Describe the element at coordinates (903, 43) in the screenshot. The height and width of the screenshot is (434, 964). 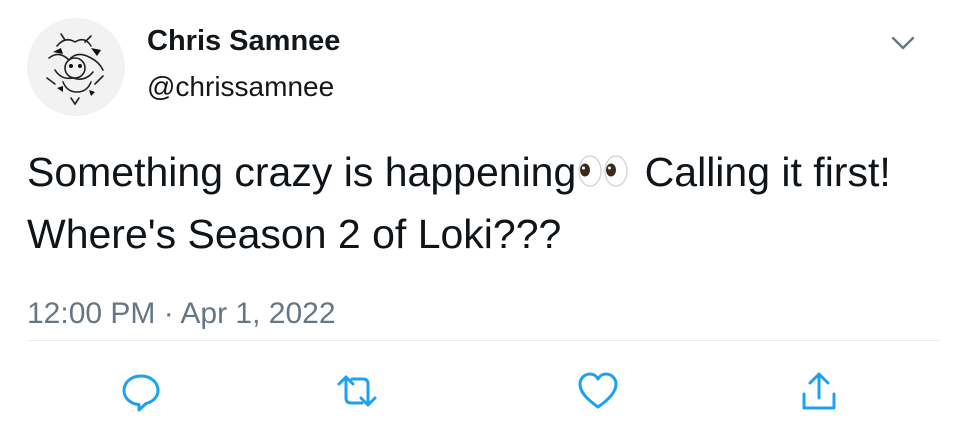
I see `chevron-down-icon` at that location.